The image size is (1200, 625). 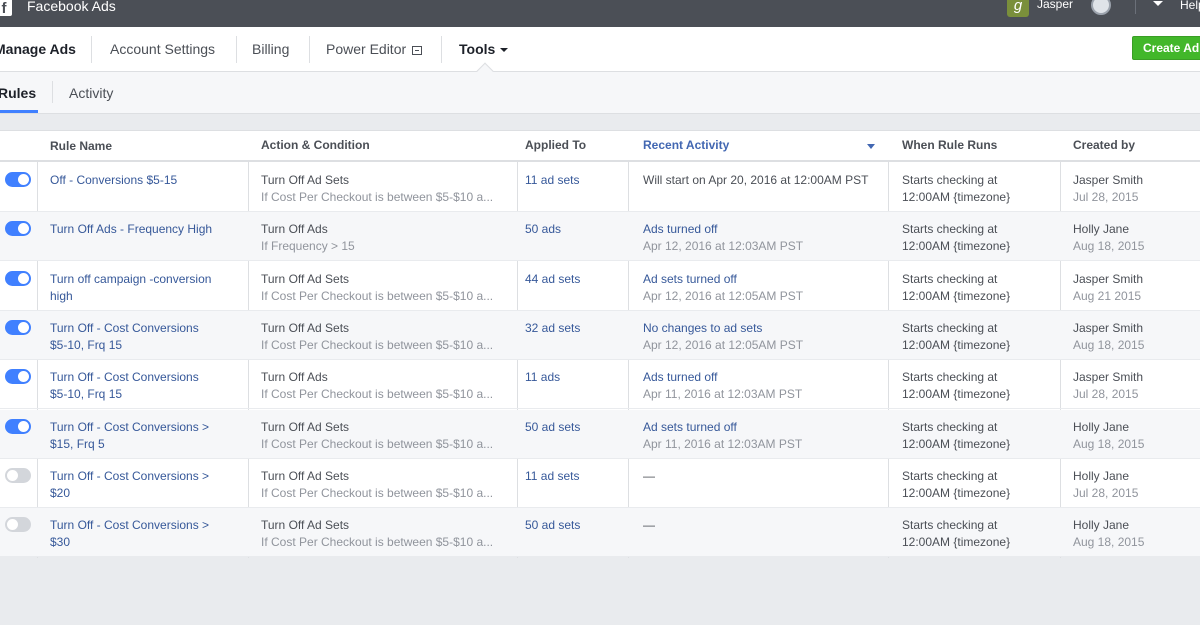 I want to click on rule-condition: If Frequency > 15, so click(x=308, y=246).